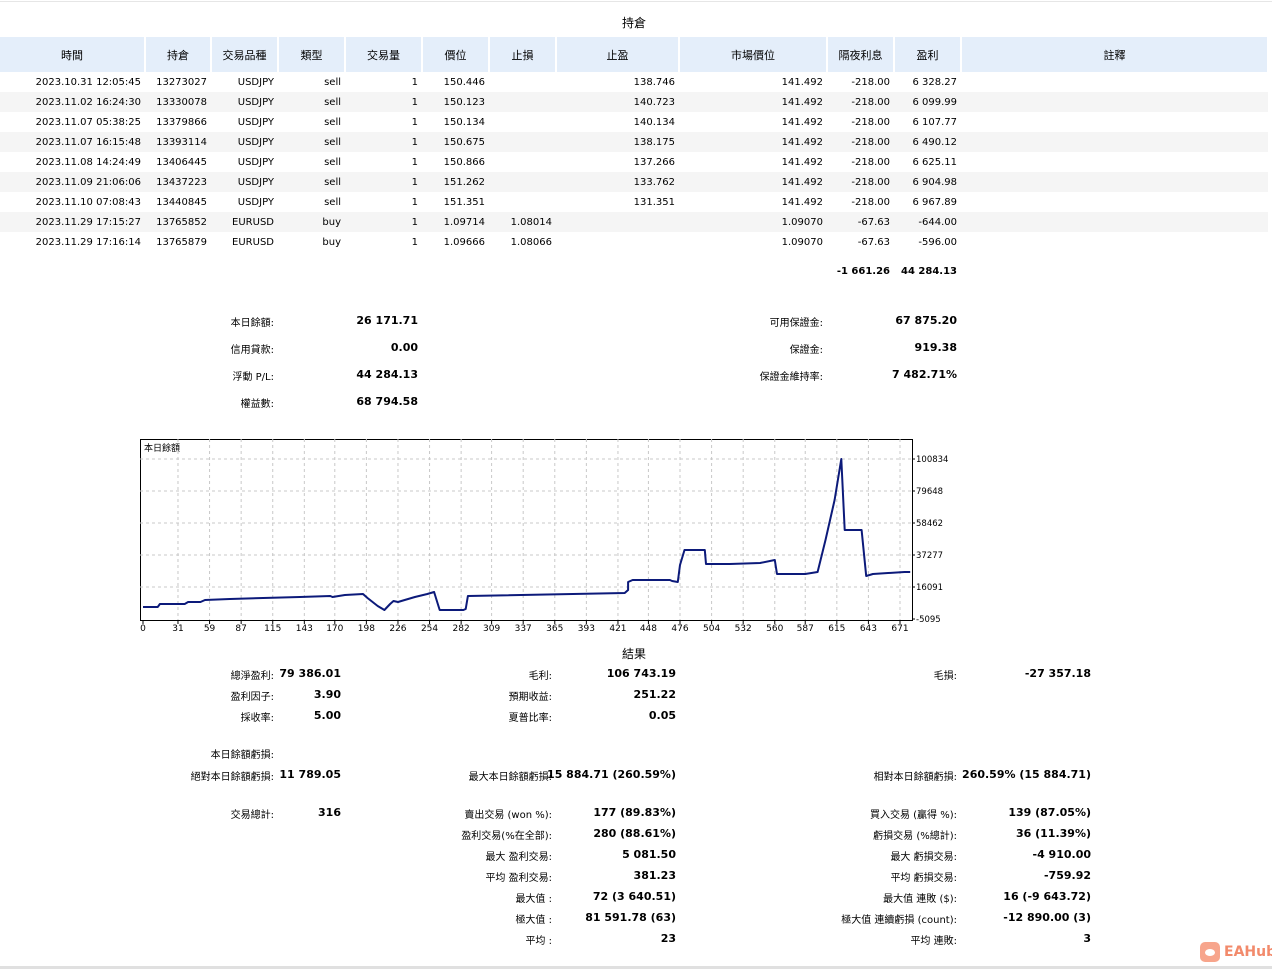 The image size is (1272, 969). Describe the element at coordinates (533, 899) in the screenshot. I see `result-label: 最大值 :` at that location.